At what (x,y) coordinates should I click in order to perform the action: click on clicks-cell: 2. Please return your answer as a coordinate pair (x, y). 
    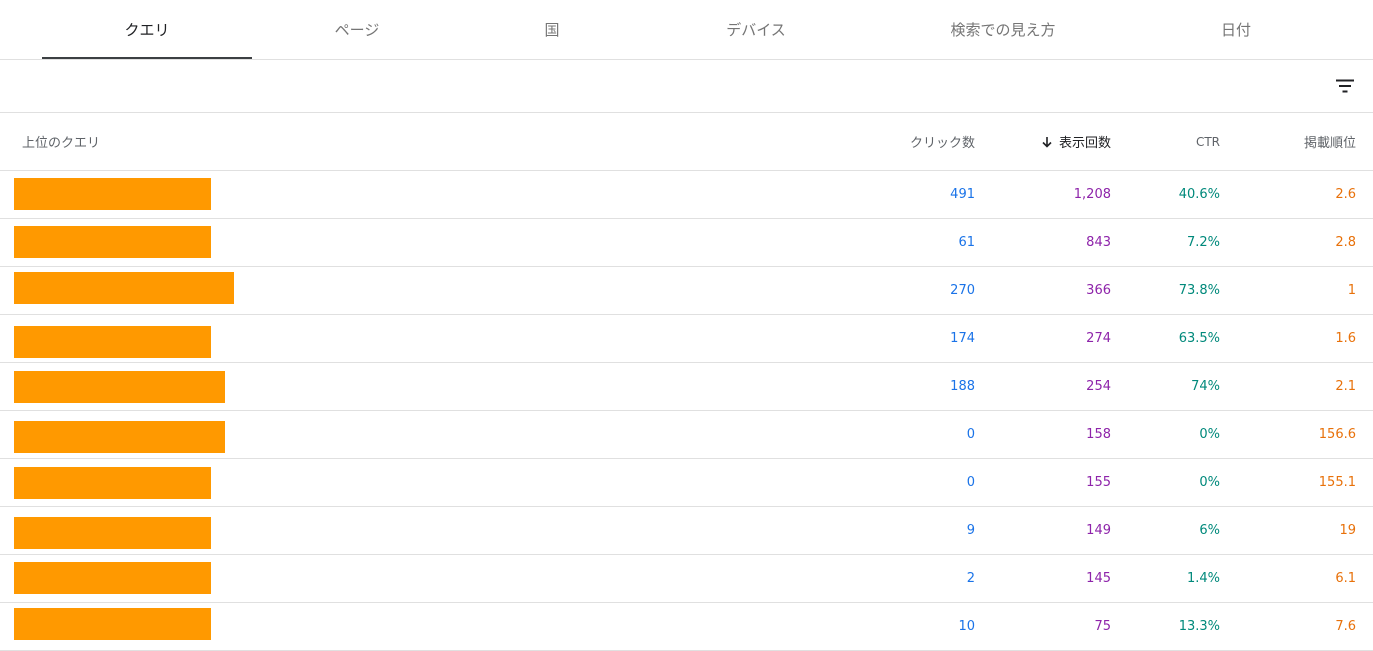
    Looking at the image, I should click on (970, 578).